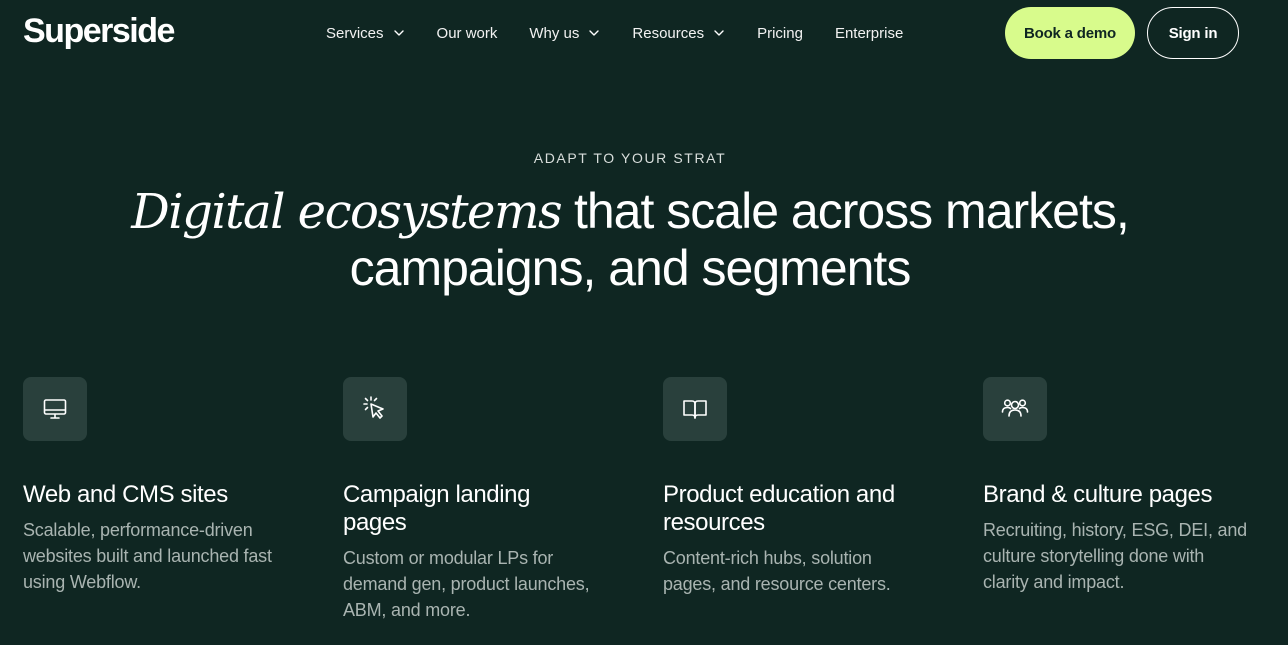  I want to click on nav-item-label: Enterprise, so click(869, 33).